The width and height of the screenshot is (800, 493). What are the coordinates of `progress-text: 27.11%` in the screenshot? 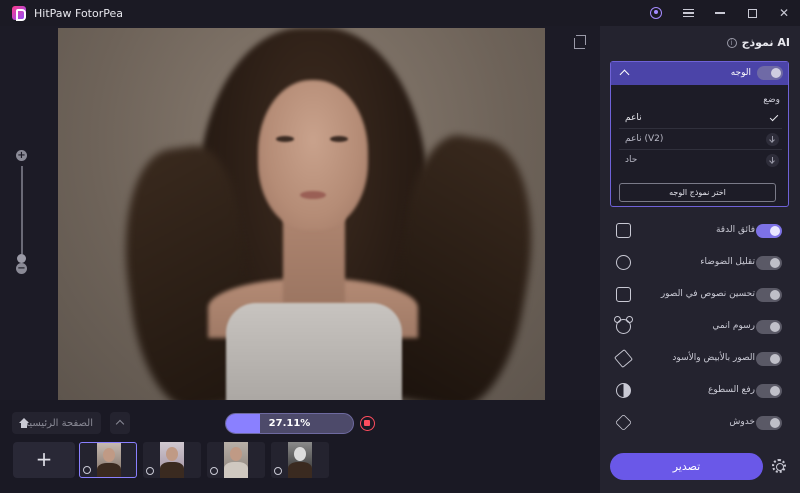 It's located at (289, 423).